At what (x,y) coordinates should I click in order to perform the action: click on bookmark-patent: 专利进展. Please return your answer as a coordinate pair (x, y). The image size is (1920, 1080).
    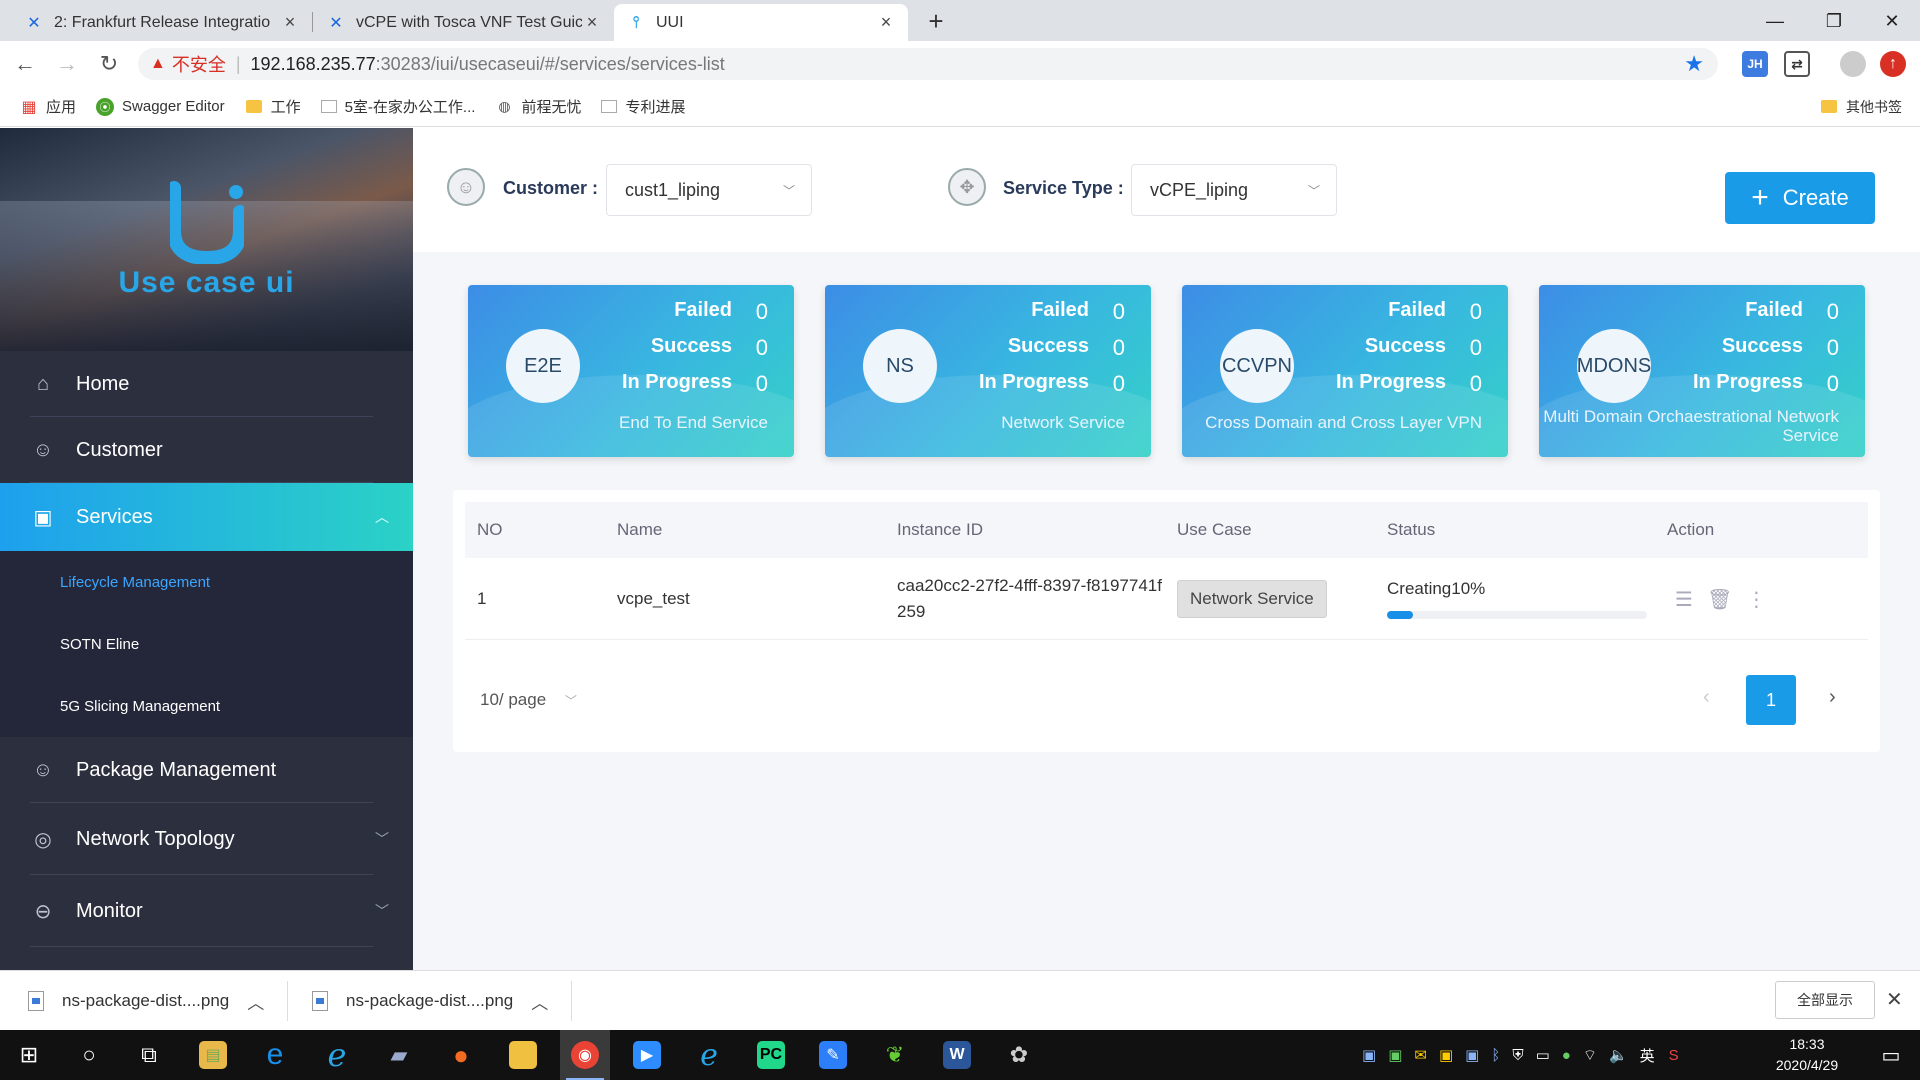
    Looking at the image, I should click on (643, 106).